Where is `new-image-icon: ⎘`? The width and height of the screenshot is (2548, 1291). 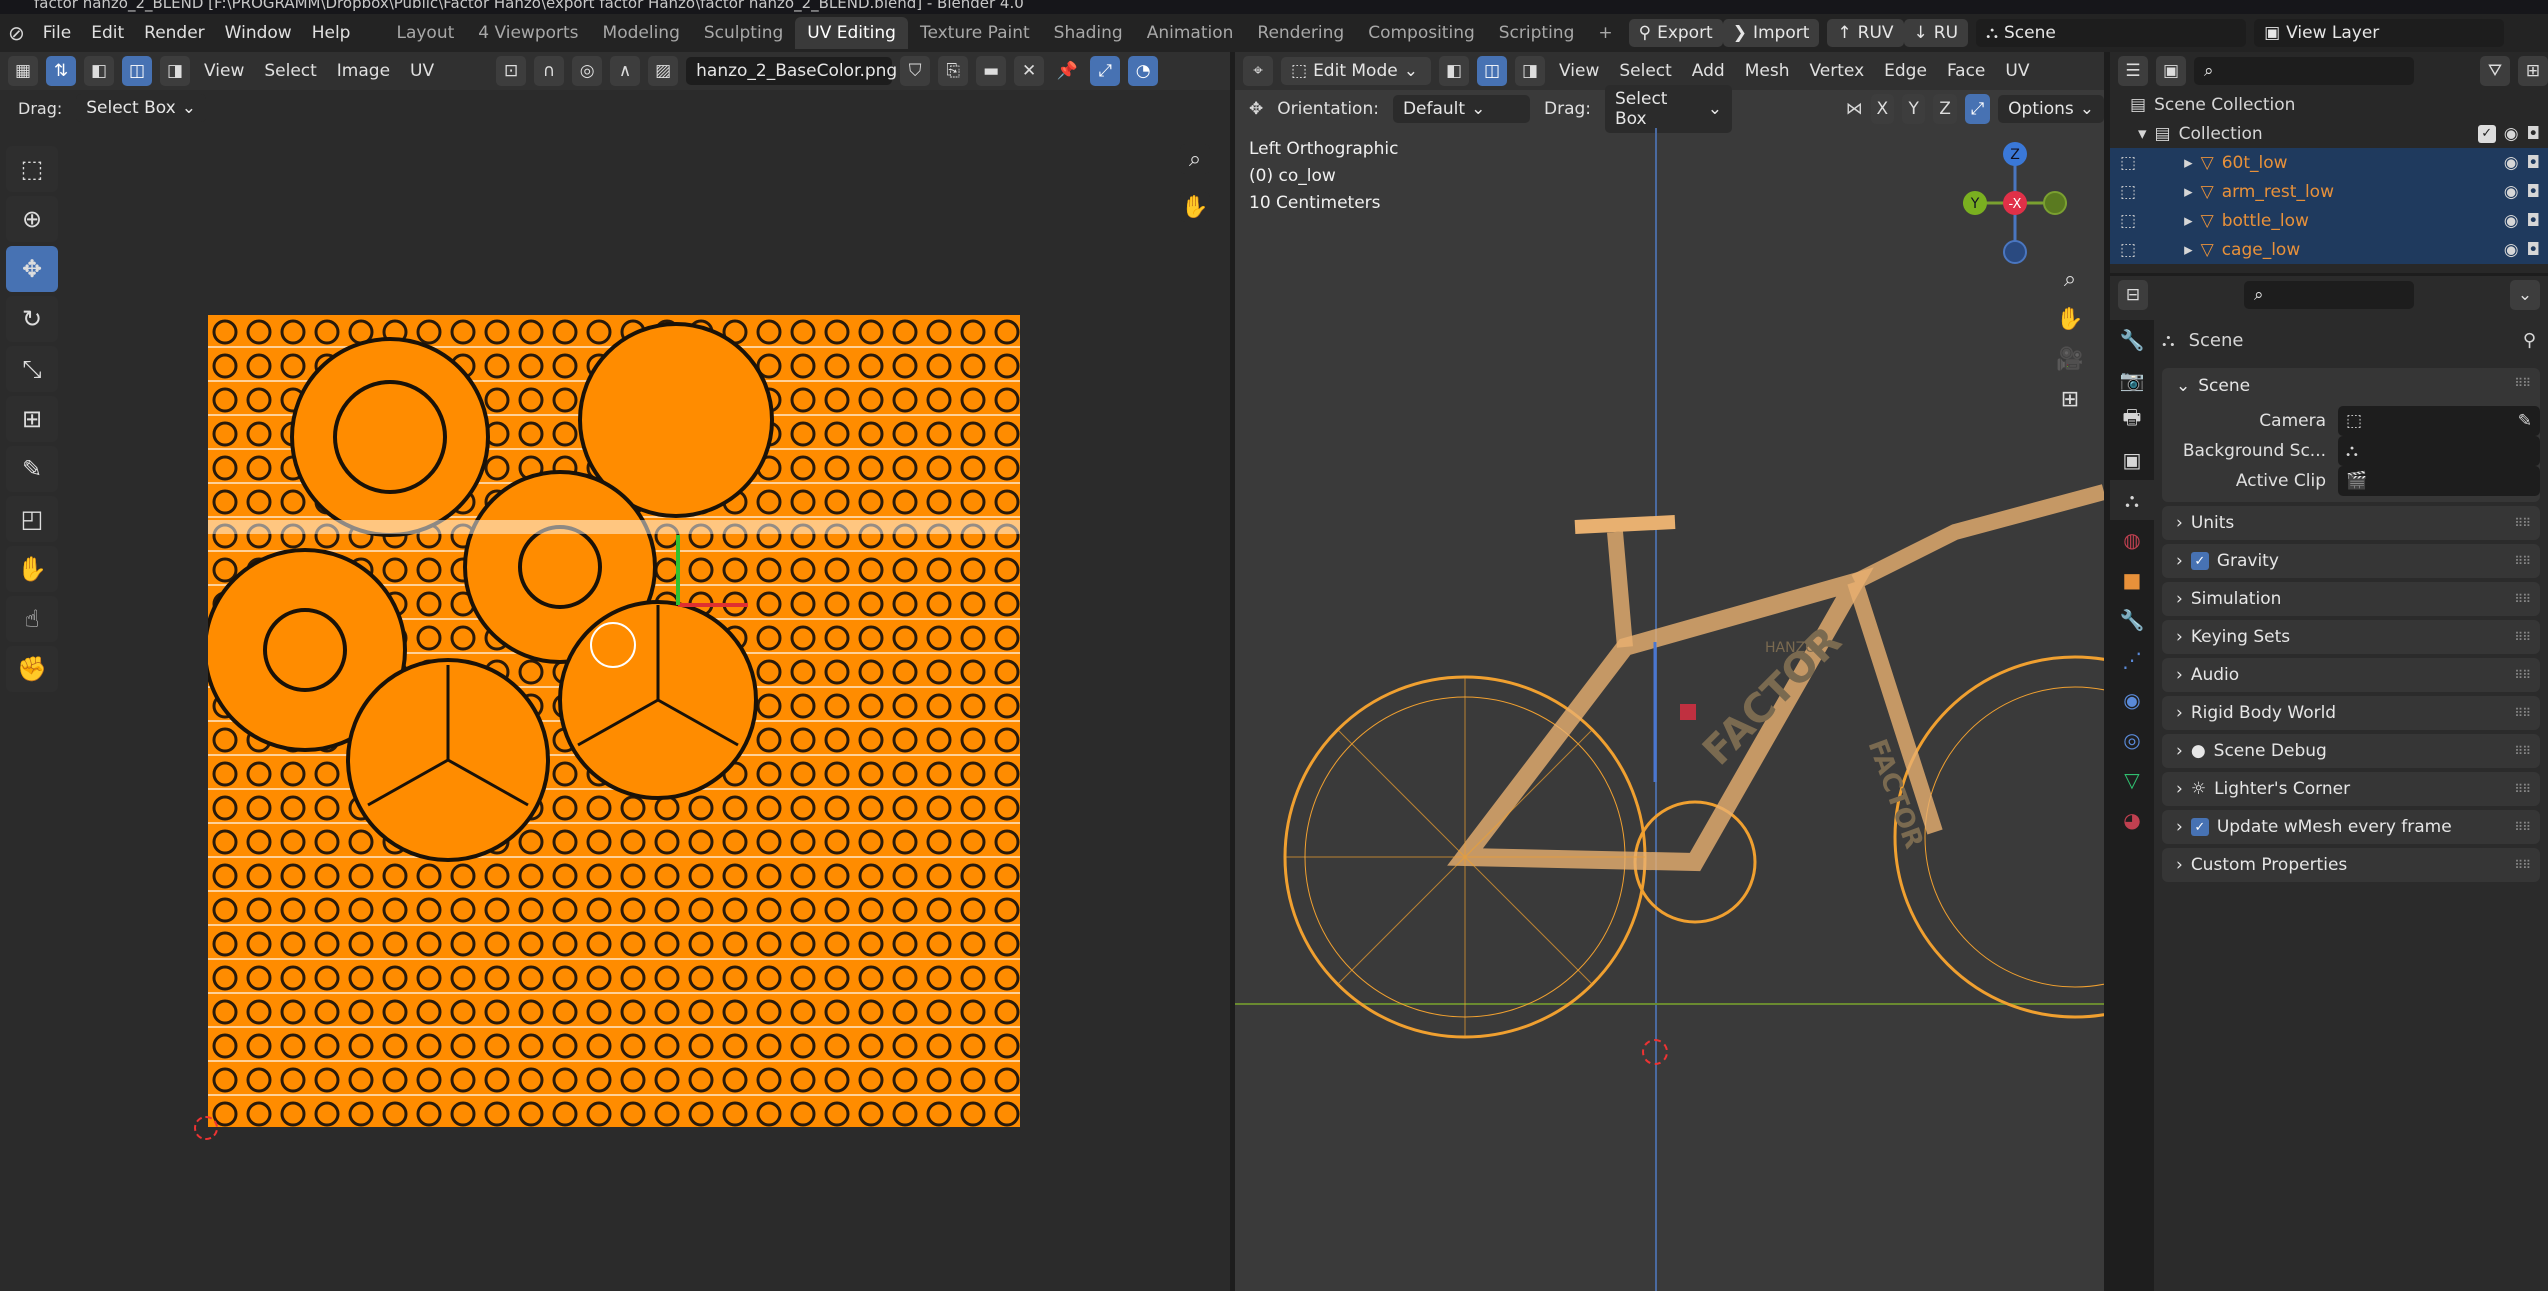 new-image-icon: ⎘ is located at coordinates (953, 71).